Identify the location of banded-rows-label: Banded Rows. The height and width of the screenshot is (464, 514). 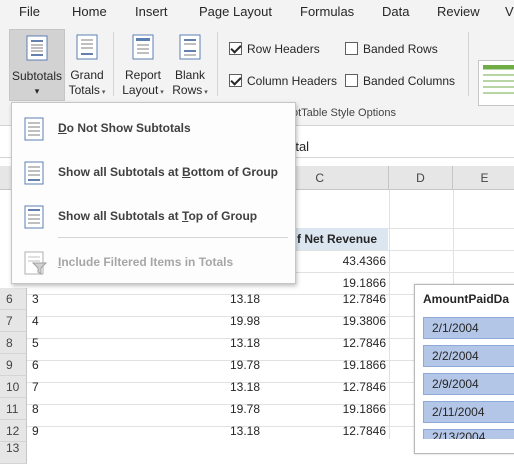
(400, 49).